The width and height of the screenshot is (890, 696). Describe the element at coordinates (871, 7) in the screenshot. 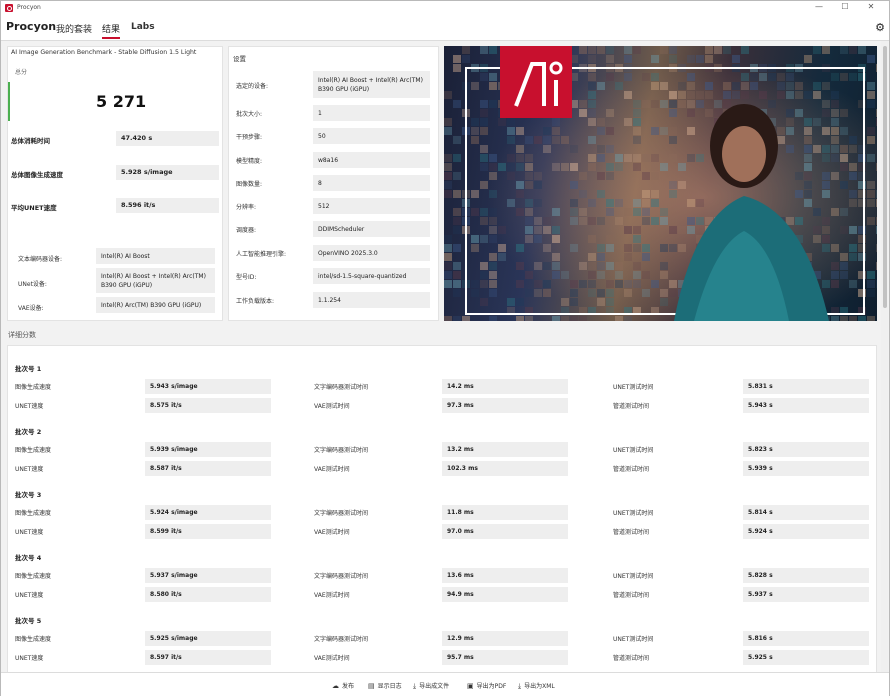

I see `close-button: ✕` at that location.